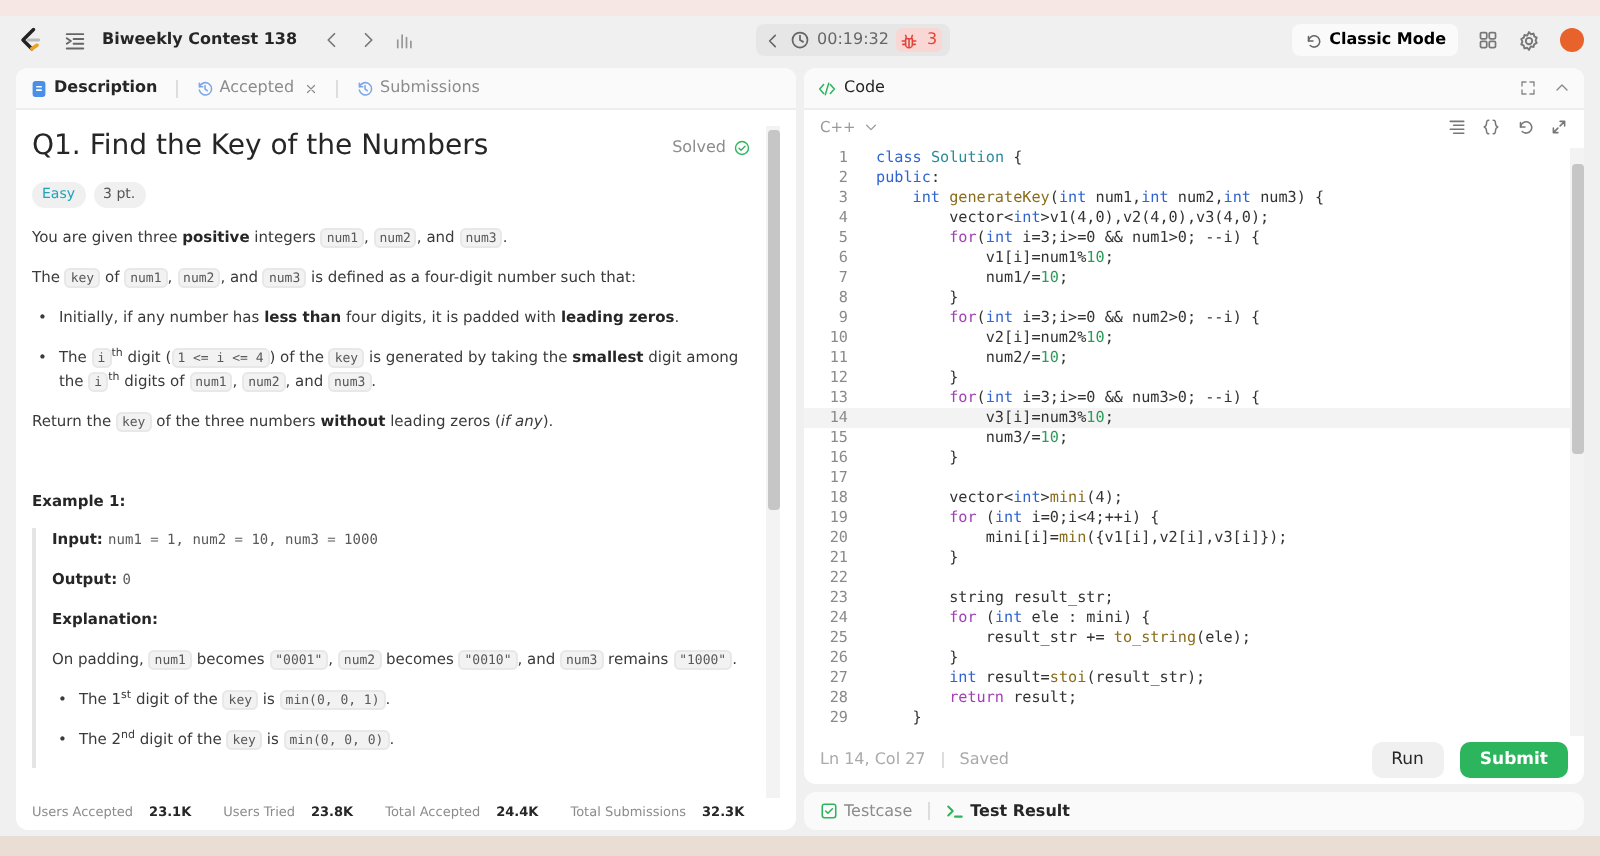 The image size is (1600, 856). What do you see at coordinates (829, 811) in the screenshot?
I see `checkbox-icon` at bounding box center [829, 811].